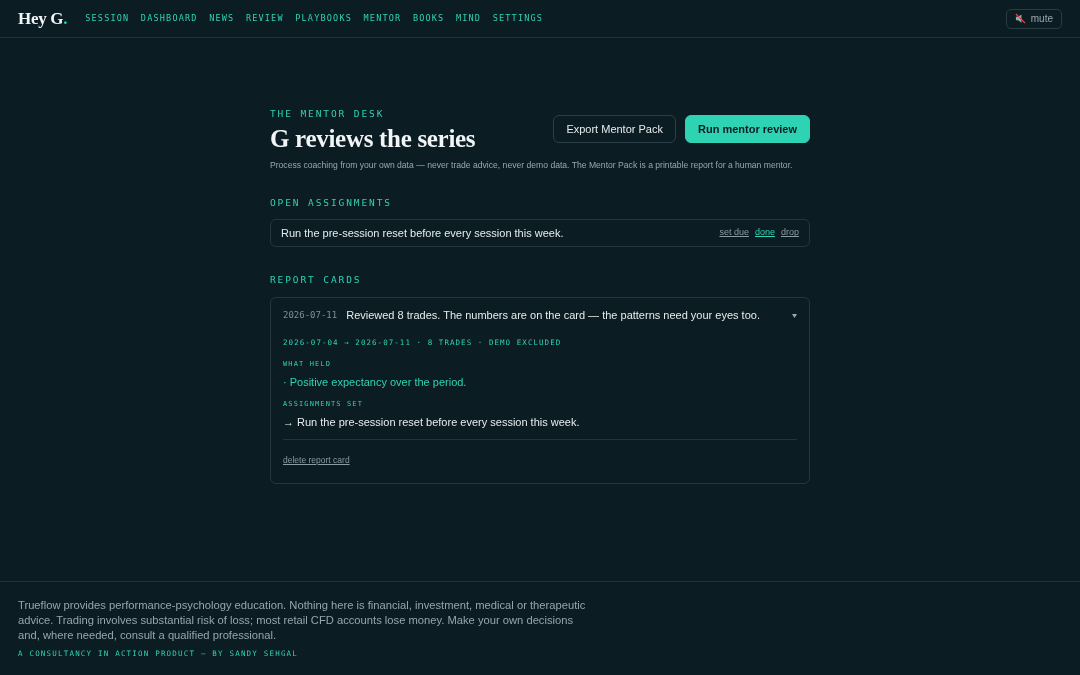  Describe the element at coordinates (422, 233) in the screenshot. I see `assignment-text: Run the pre-session reset before every session this week.` at that location.